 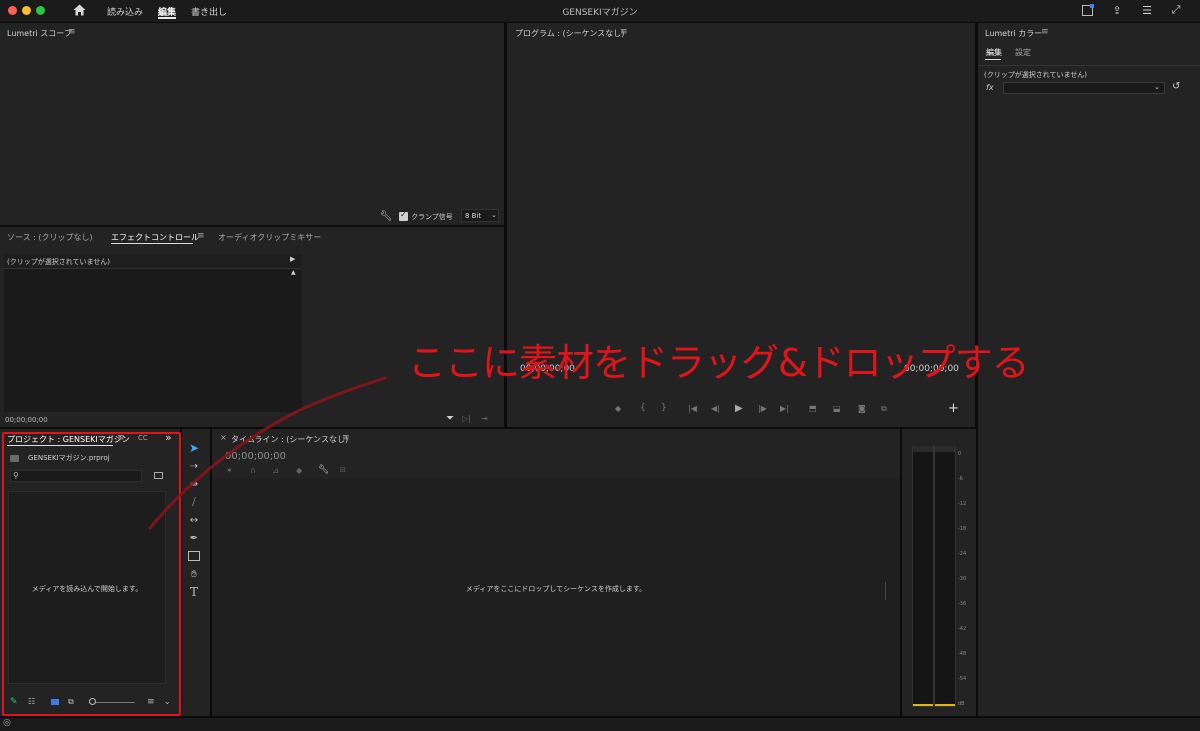 I want to click on go-to-out-icon: ▶|, so click(x=784, y=408).